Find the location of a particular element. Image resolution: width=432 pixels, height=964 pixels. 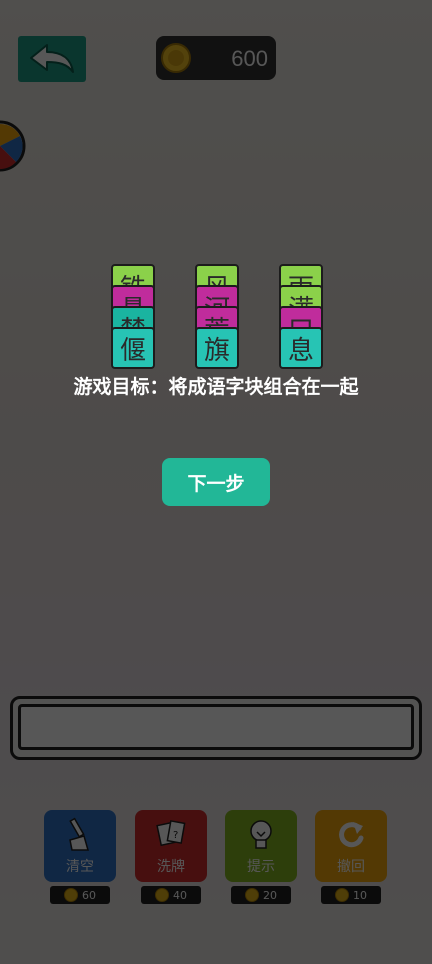

tutorial-goal-text: 游戏目标：将成语字块组合在一起 is located at coordinates (216, 387).